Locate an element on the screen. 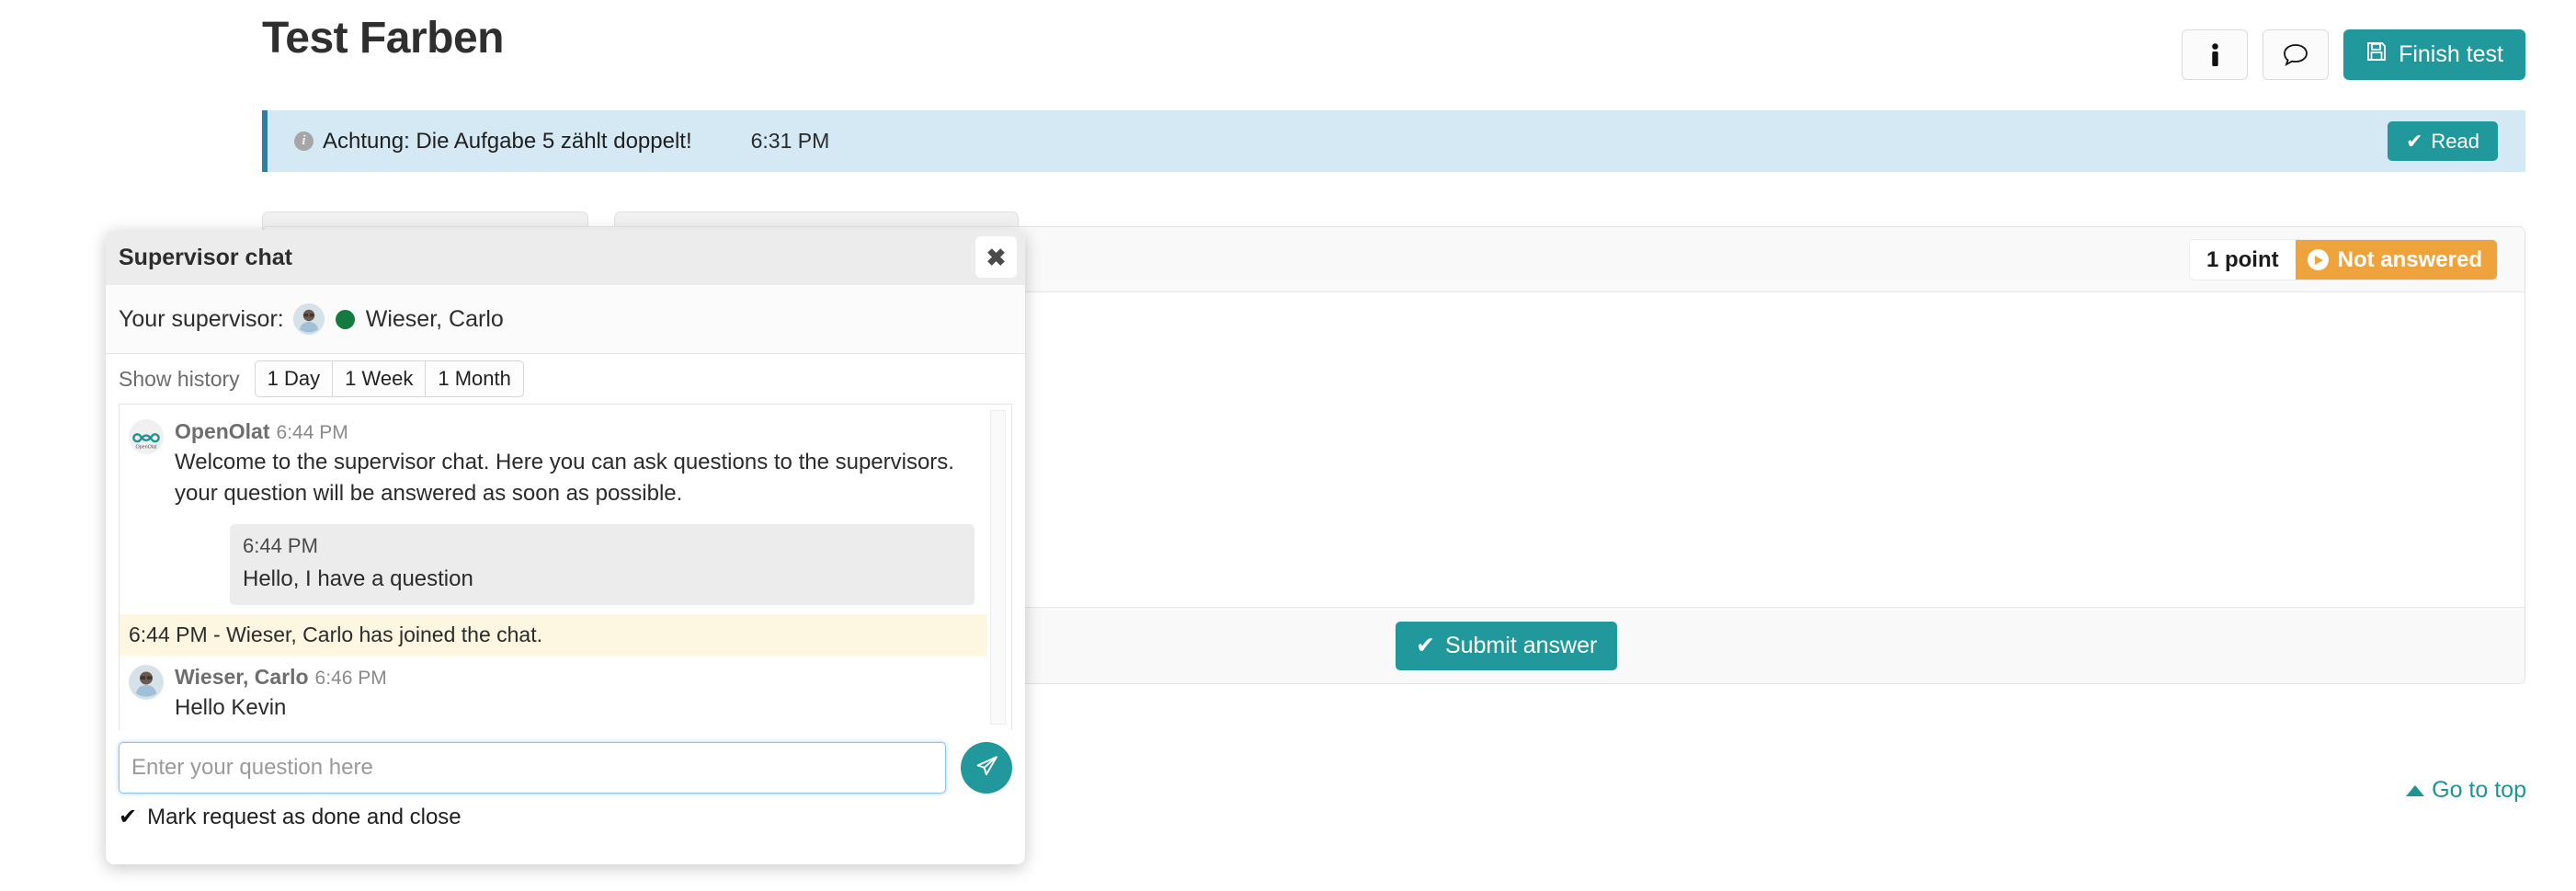  points-label: 1 point is located at coordinates (2242, 260).